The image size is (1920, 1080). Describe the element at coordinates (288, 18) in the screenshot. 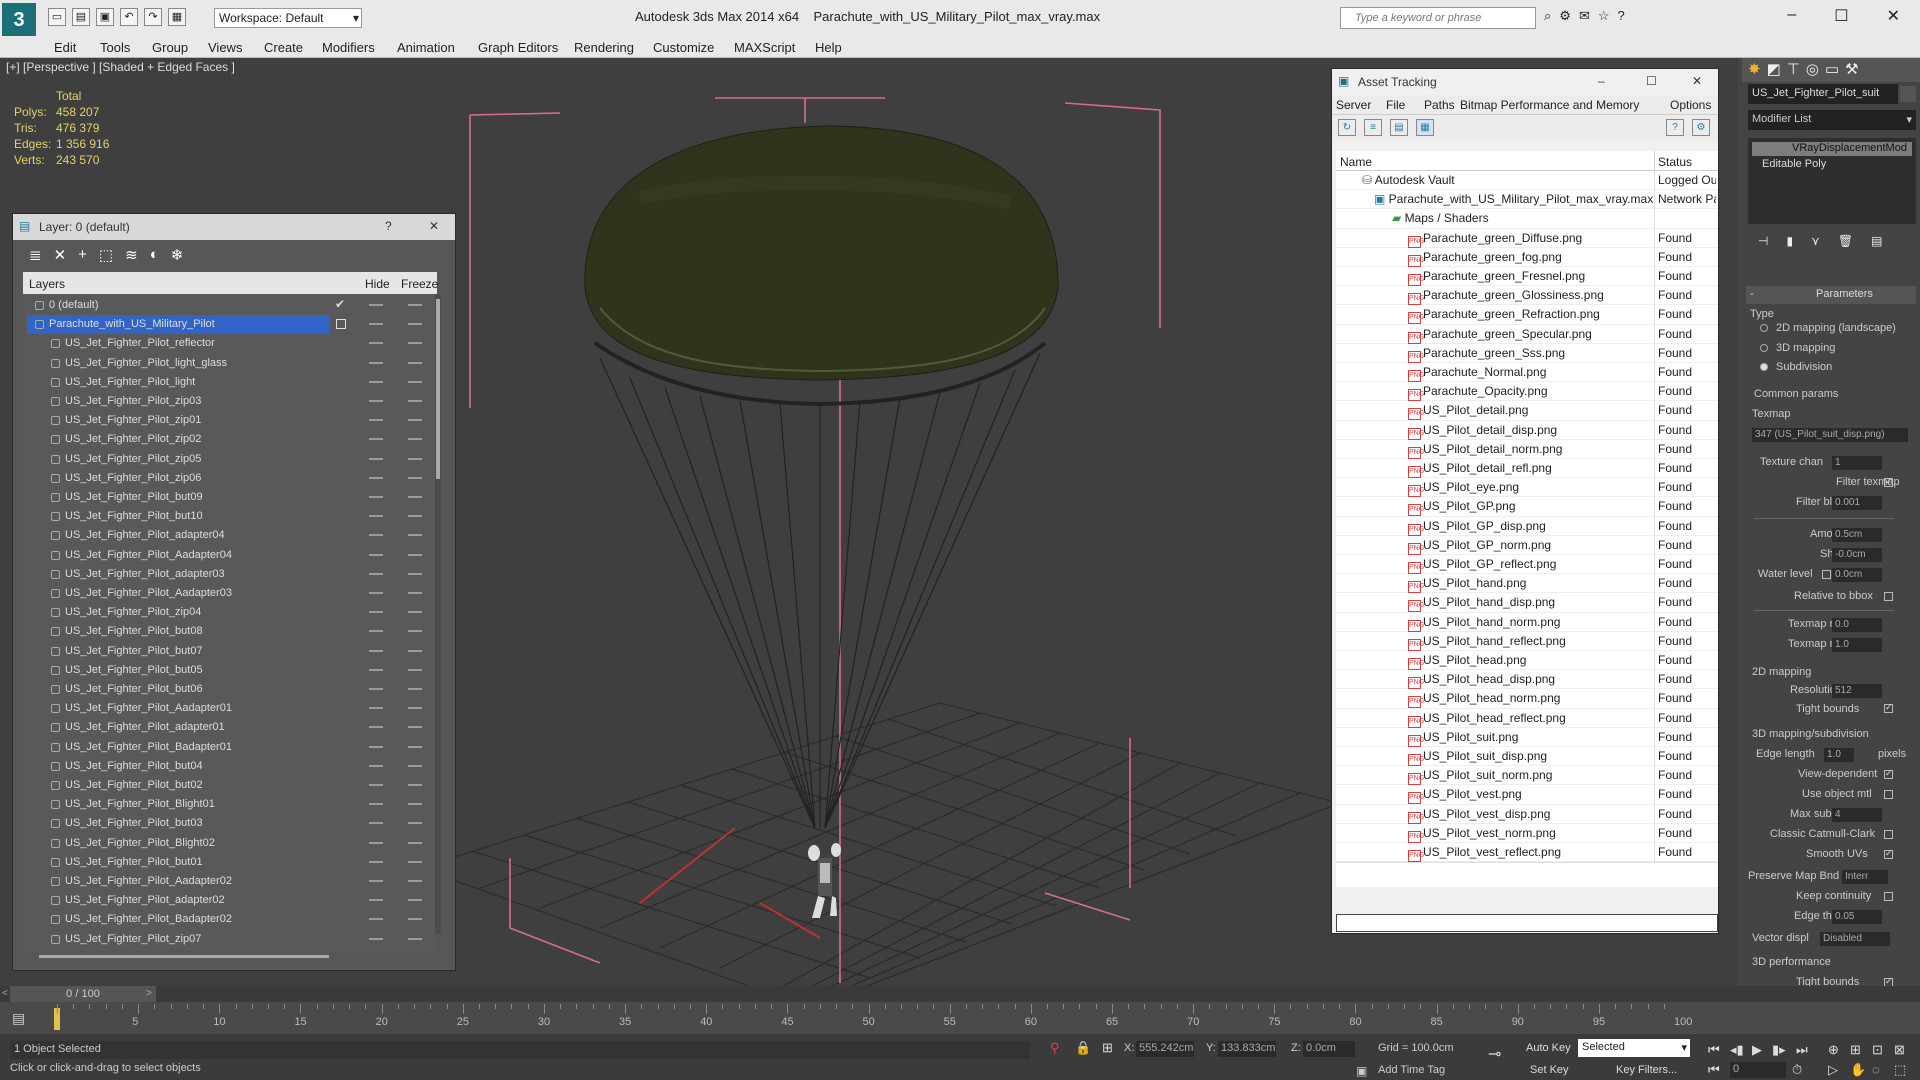

I see `workspace-dropdown: Workspace: Default ▾` at that location.